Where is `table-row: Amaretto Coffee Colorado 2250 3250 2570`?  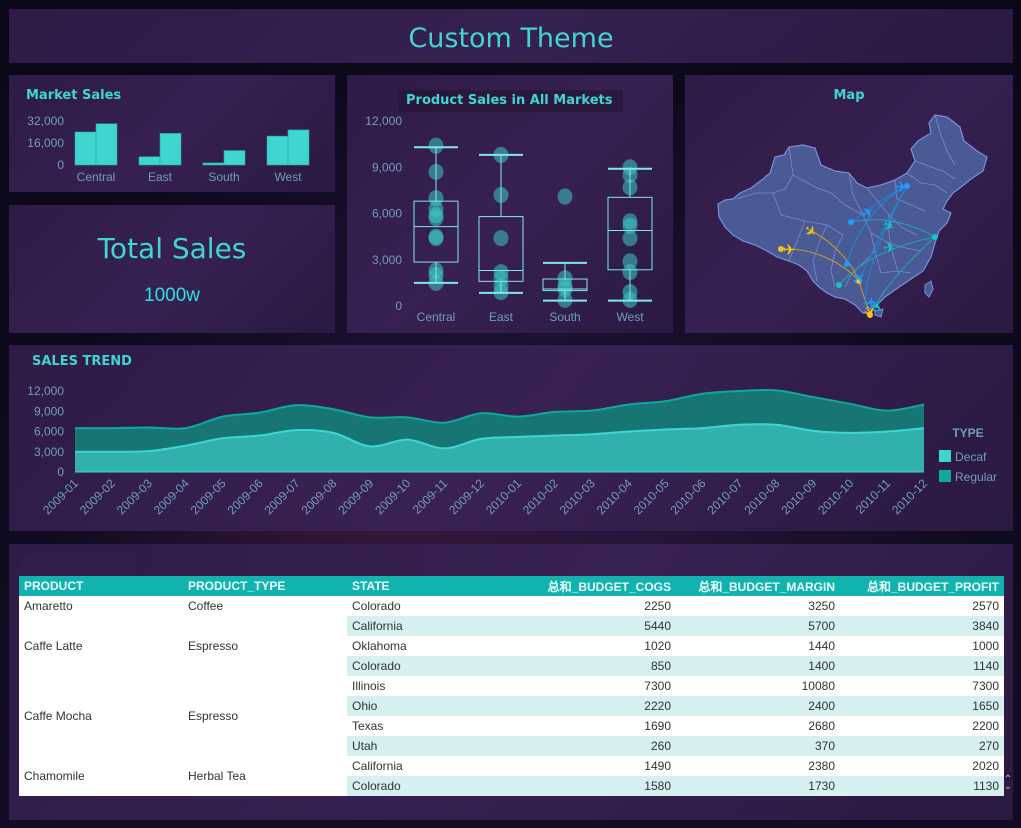
table-row: Amaretto Coffee Colorado 2250 3250 2570 is located at coordinates (511, 606).